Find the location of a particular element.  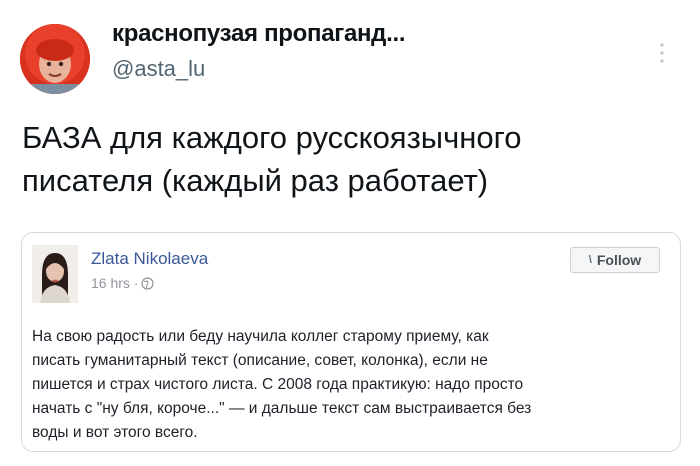

globe-icon is located at coordinates (148, 283).